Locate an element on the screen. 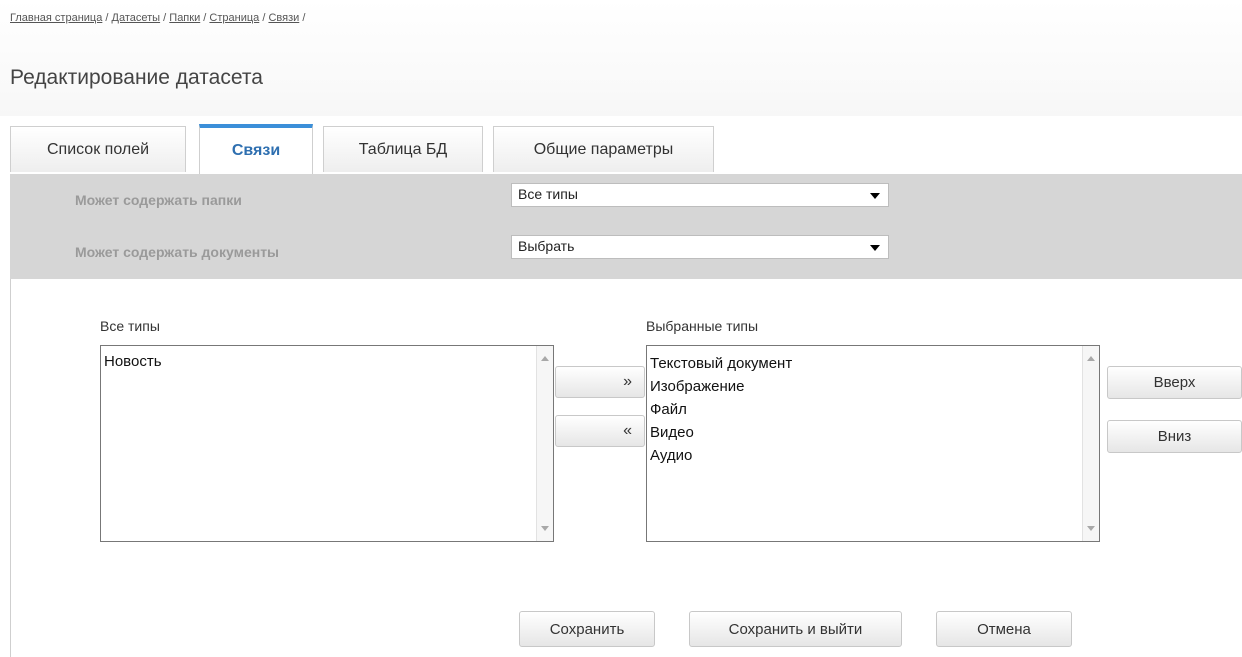 This screenshot has width=1242, height=657. all-types-listbox: Новость is located at coordinates (327, 443).